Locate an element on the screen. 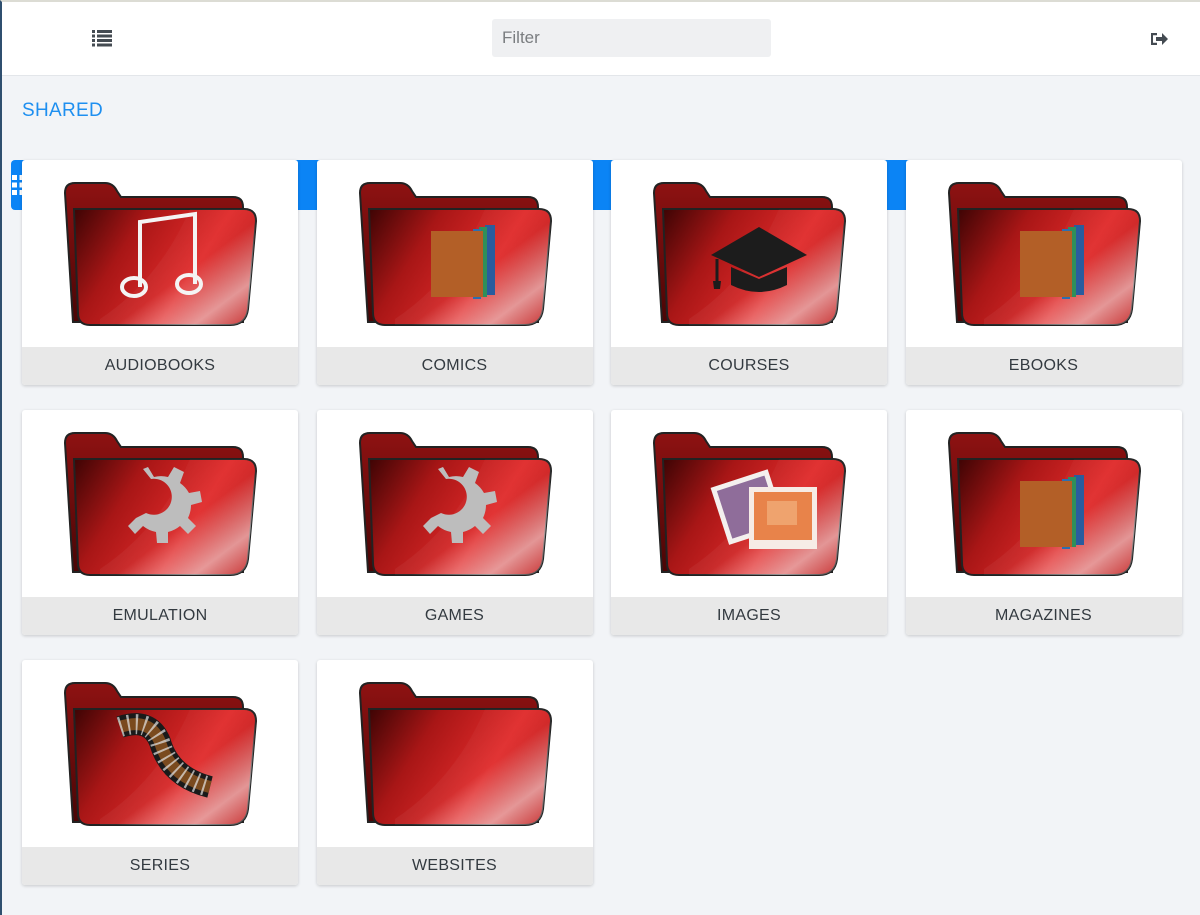 The width and height of the screenshot is (1200, 915). folder-label: EBOOKS is located at coordinates (1043, 366).